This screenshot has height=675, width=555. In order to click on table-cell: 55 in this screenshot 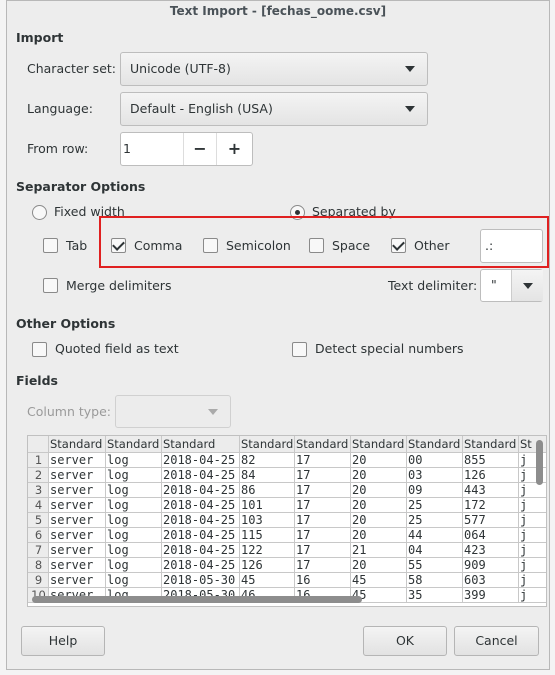, I will do `click(435, 565)`.